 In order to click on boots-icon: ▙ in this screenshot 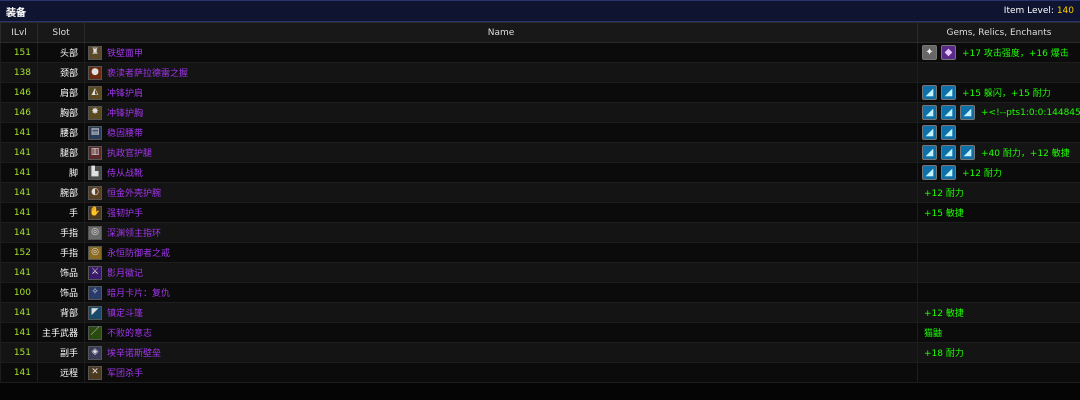, I will do `click(95, 172)`.